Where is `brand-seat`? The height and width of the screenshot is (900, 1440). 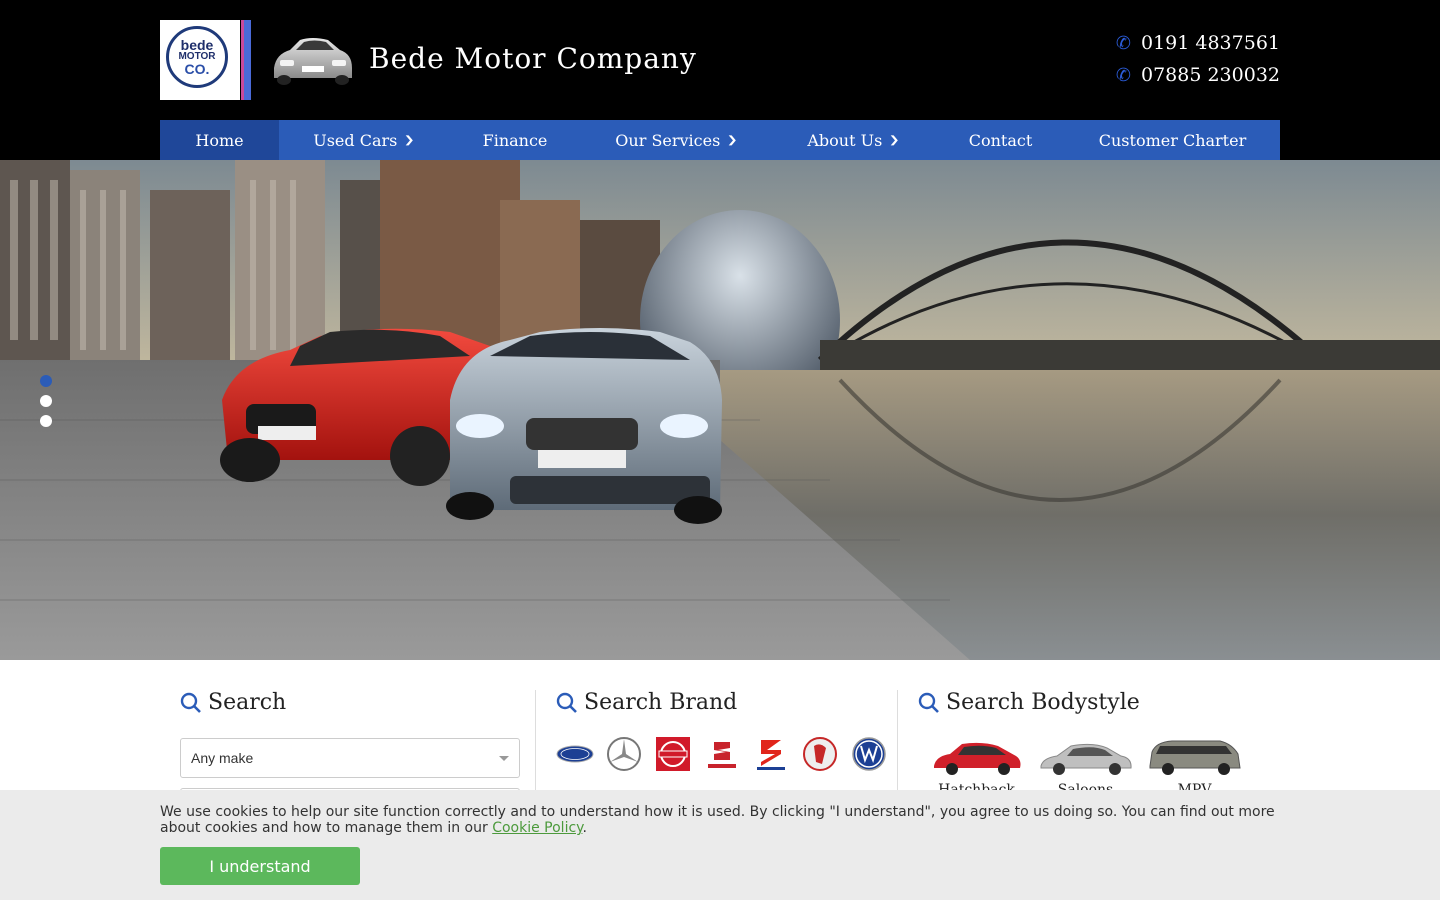 brand-seat is located at coordinates (722, 754).